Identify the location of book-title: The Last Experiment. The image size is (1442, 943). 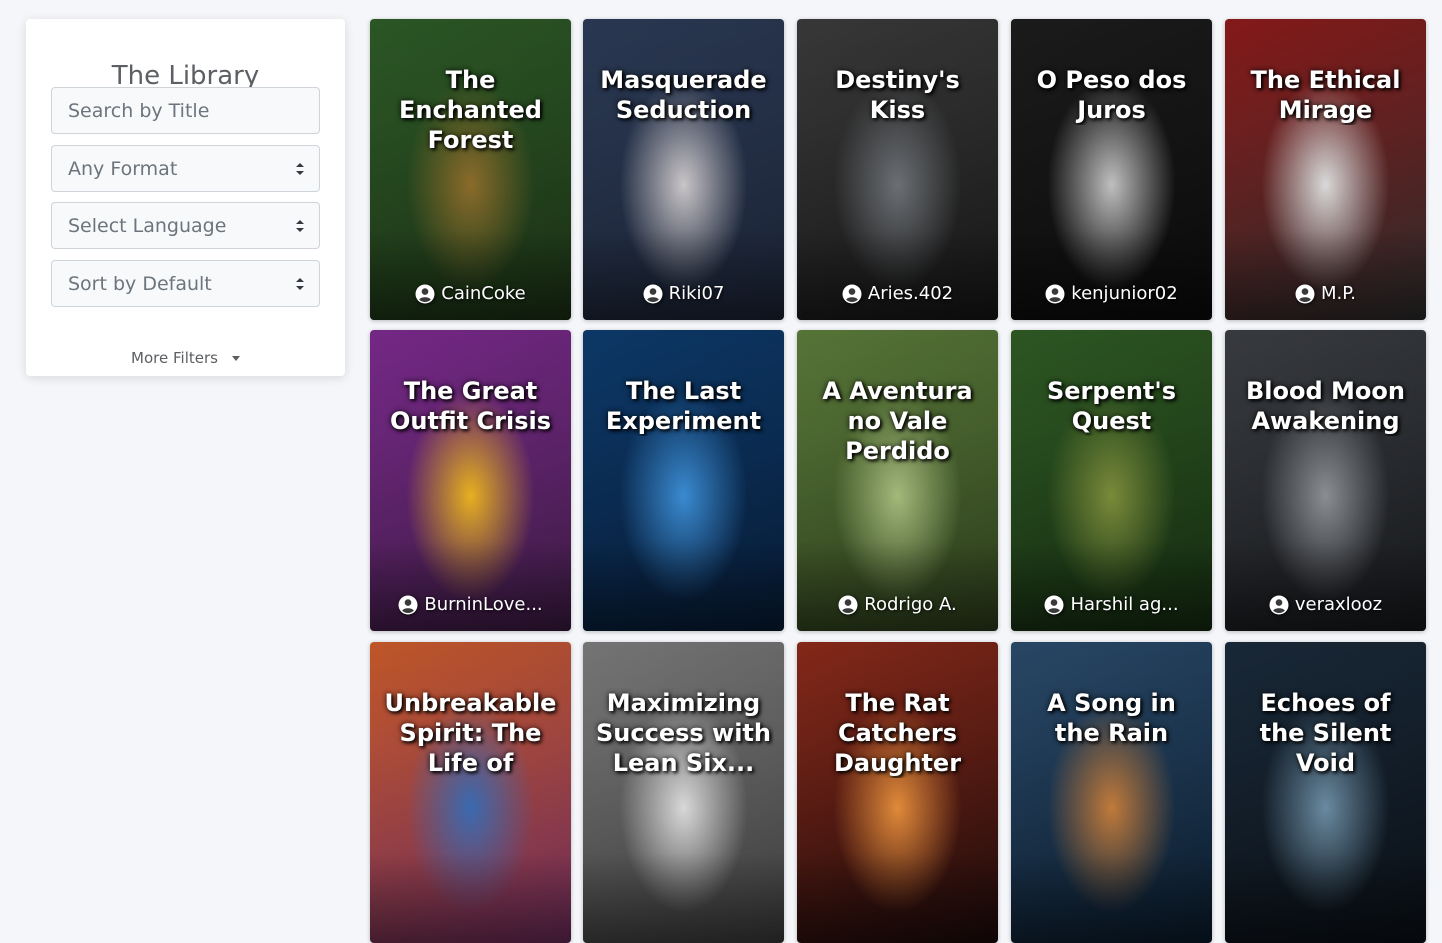
(683, 406).